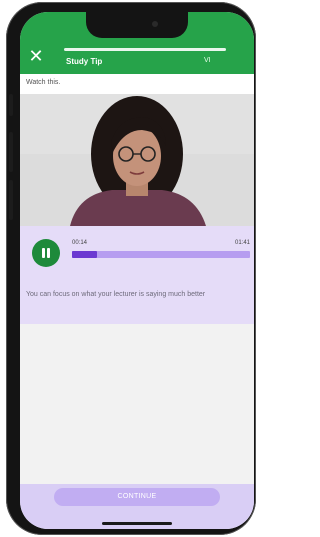 Image resolution: width=320 pixels, height=537 pixels. What do you see at coordinates (80, 243) in the screenshot?
I see `current-time: 00:14` at bounding box center [80, 243].